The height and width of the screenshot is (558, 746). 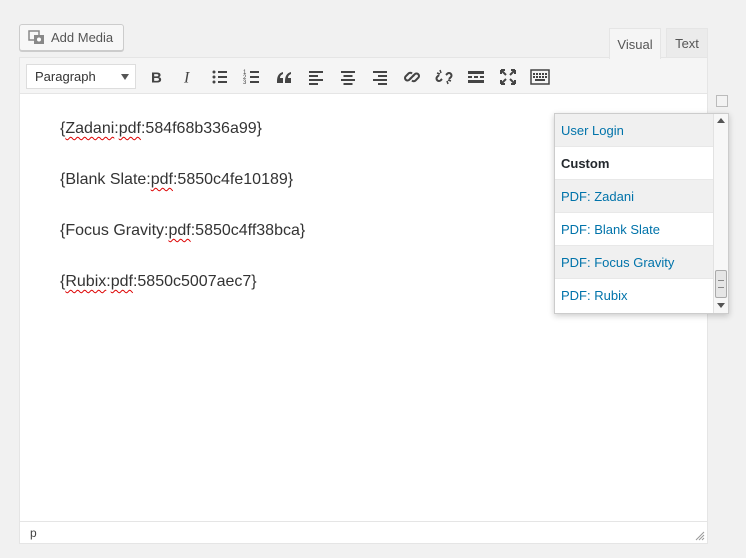 I want to click on format-select-value: Paragraph, so click(x=65, y=76).